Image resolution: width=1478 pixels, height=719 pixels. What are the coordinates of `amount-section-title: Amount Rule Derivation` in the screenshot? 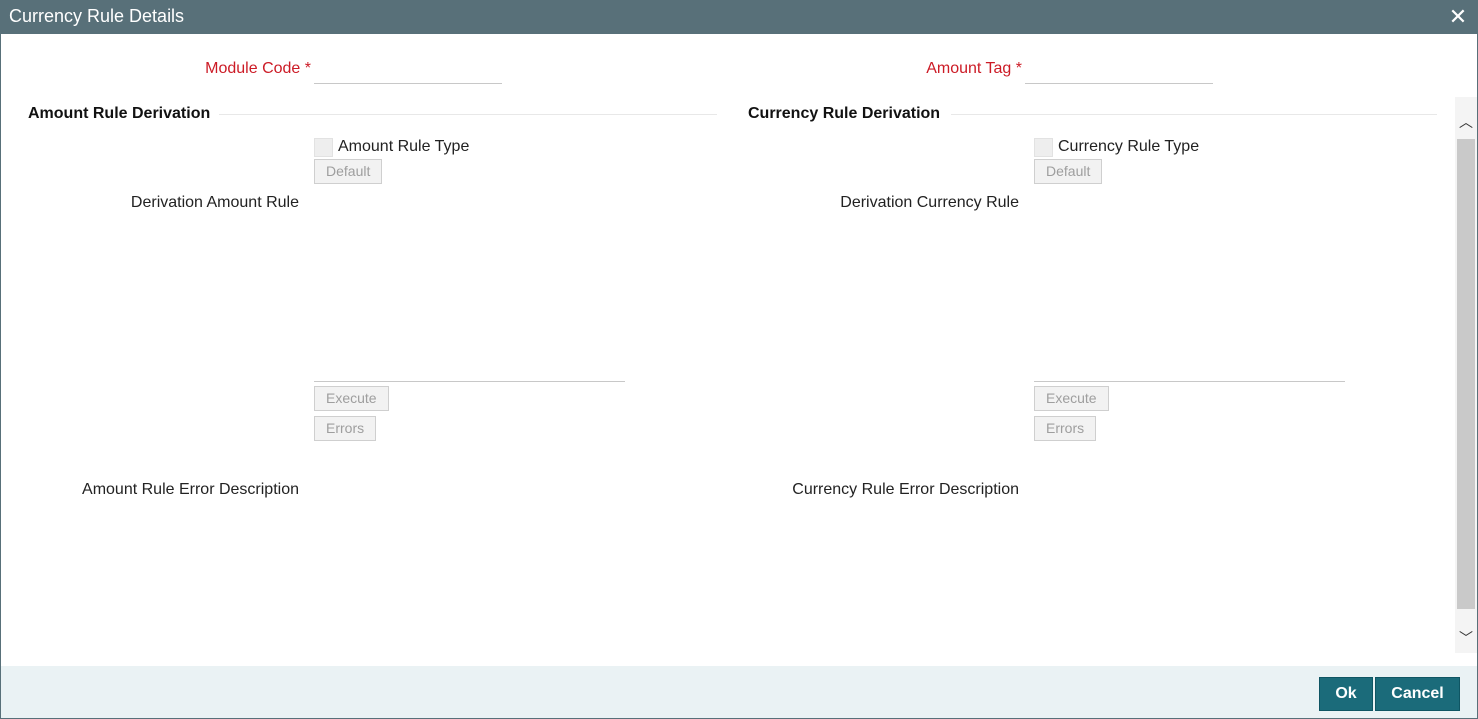 It's located at (119, 113).